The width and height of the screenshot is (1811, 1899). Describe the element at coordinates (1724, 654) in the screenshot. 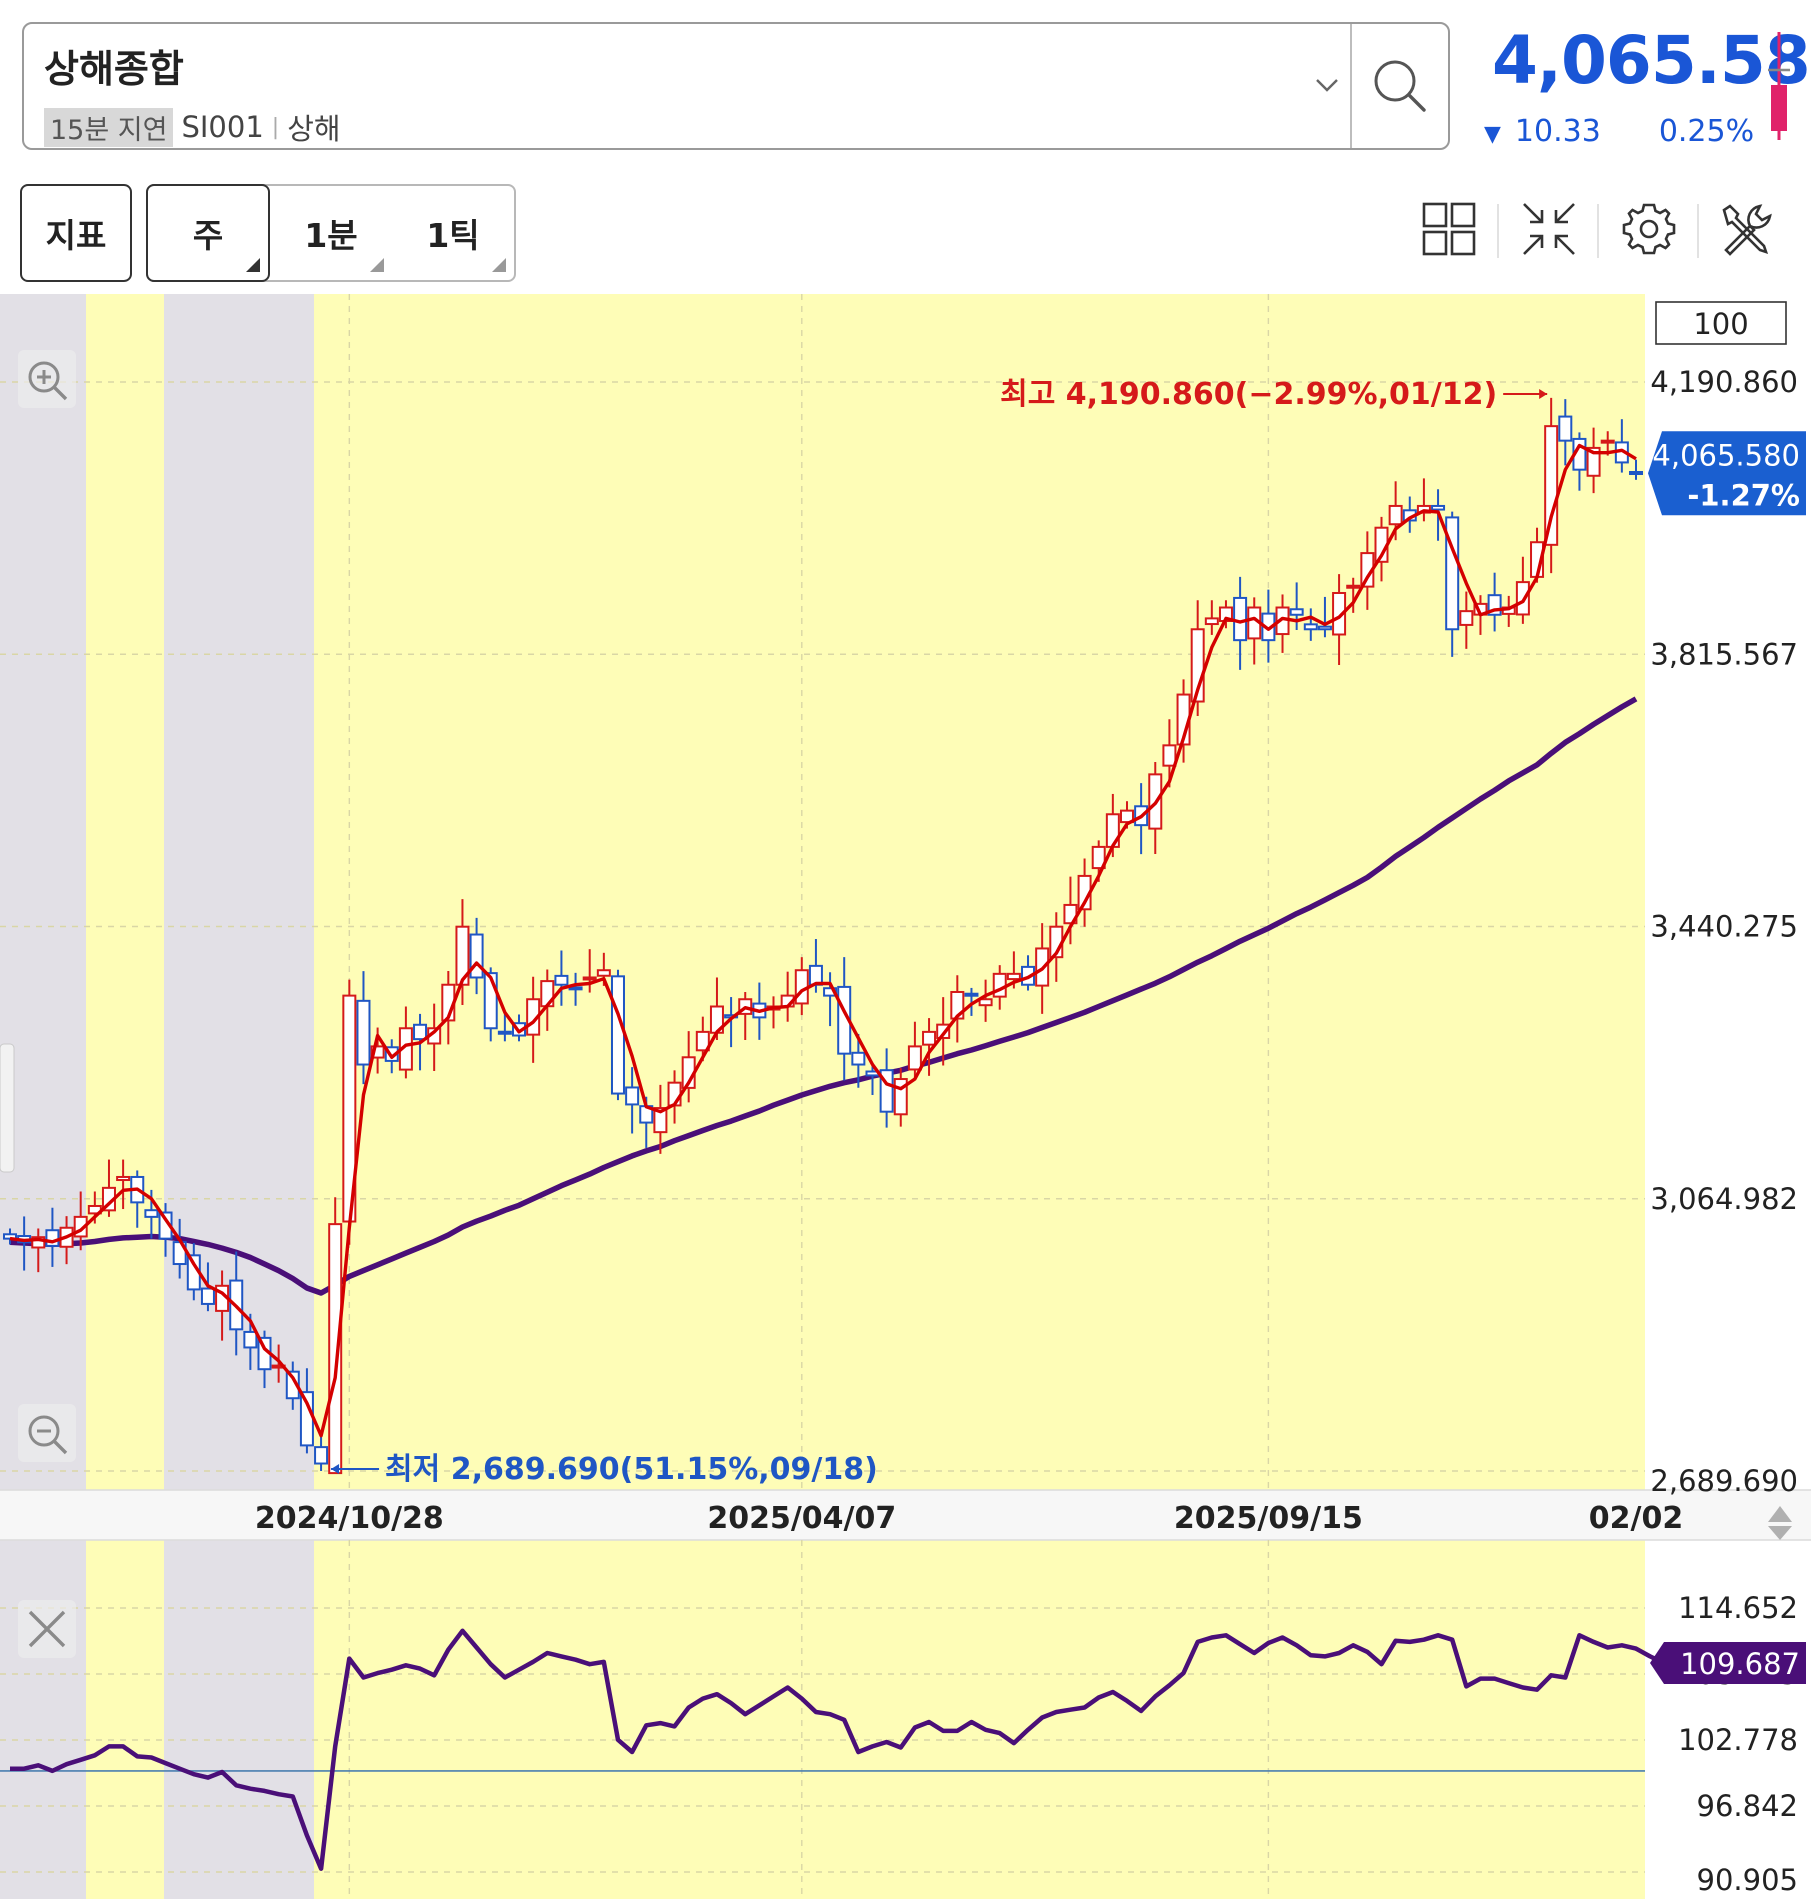

I see `y-tick-label: 3,815.567` at that location.